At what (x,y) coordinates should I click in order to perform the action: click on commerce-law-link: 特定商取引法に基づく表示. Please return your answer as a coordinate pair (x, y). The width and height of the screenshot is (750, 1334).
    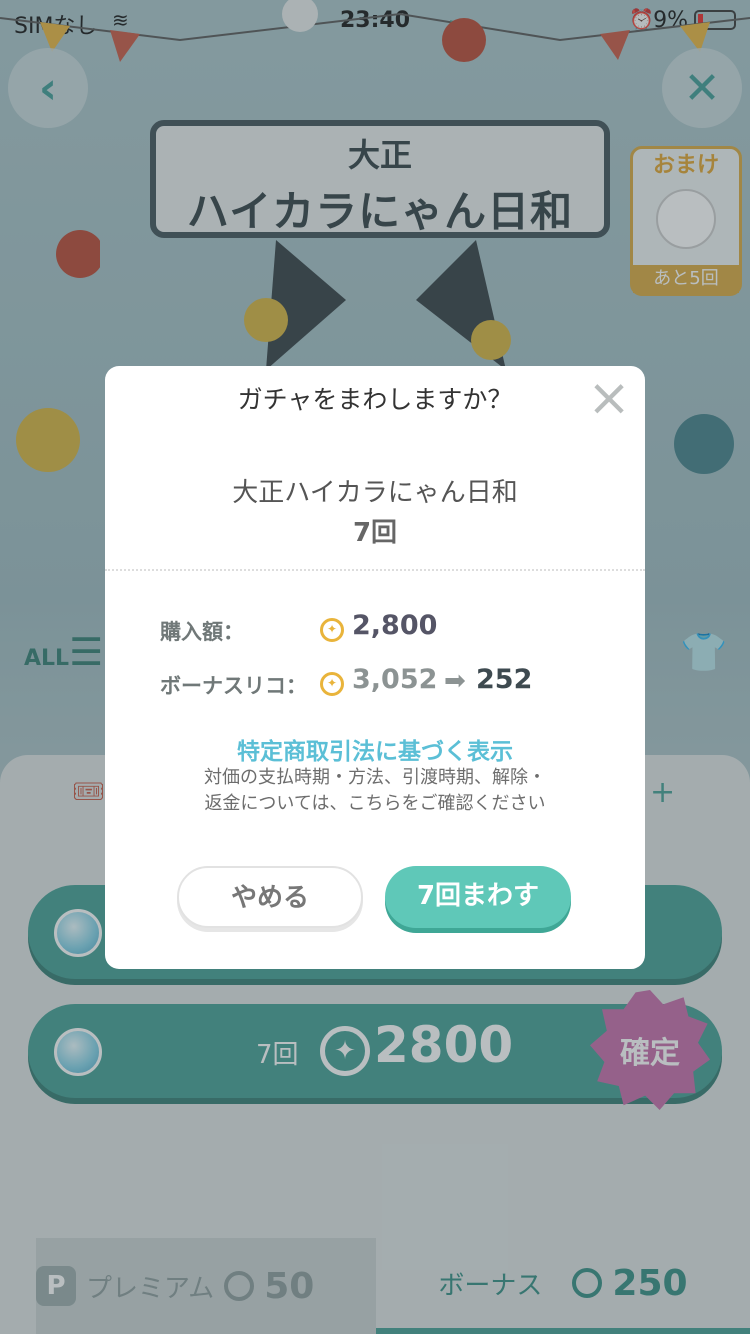
    Looking at the image, I should click on (375, 749).